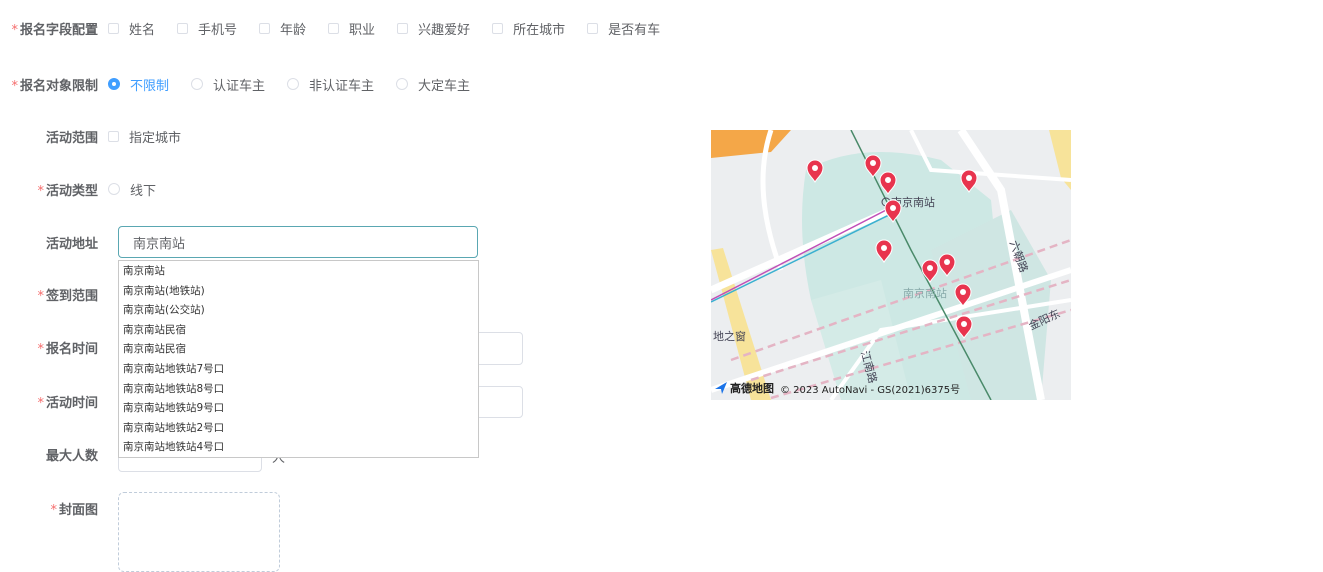 Image resolution: width=1323 pixels, height=572 pixels. What do you see at coordinates (159, 244) in the screenshot?
I see `address-input-value: 南京南站` at bounding box center [159, 244].